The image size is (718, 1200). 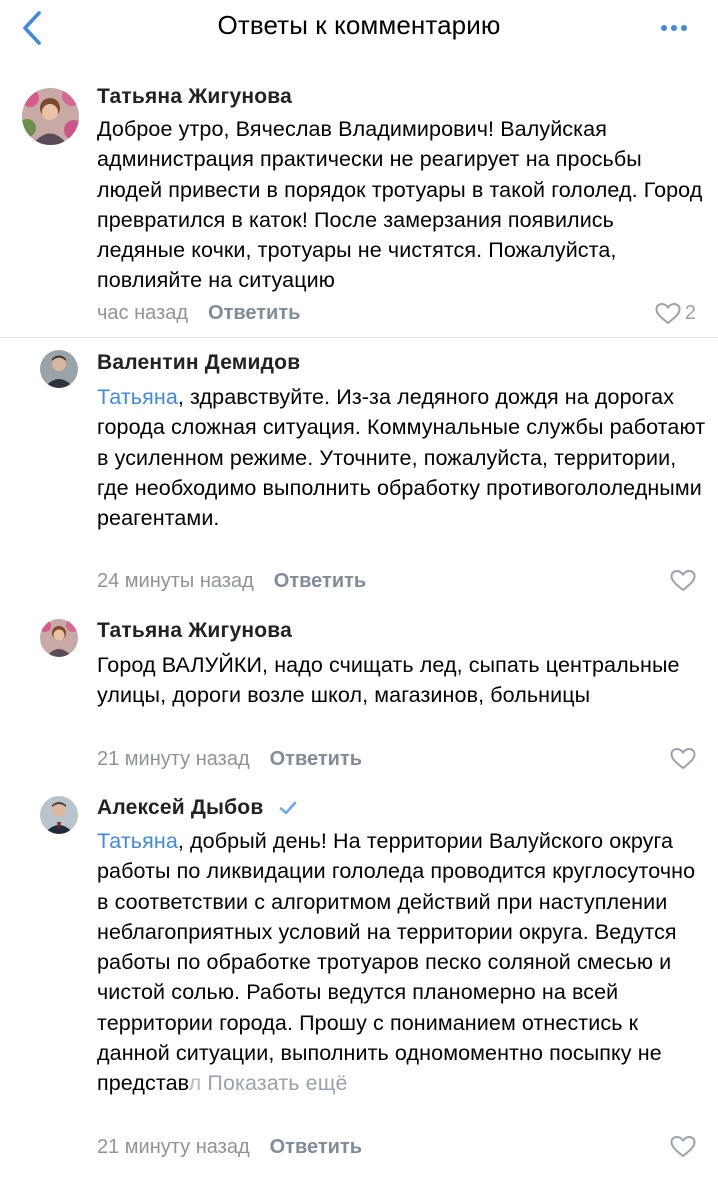 I want to click on page-title: Ответы к комментарию, so click(x=359, y=25).